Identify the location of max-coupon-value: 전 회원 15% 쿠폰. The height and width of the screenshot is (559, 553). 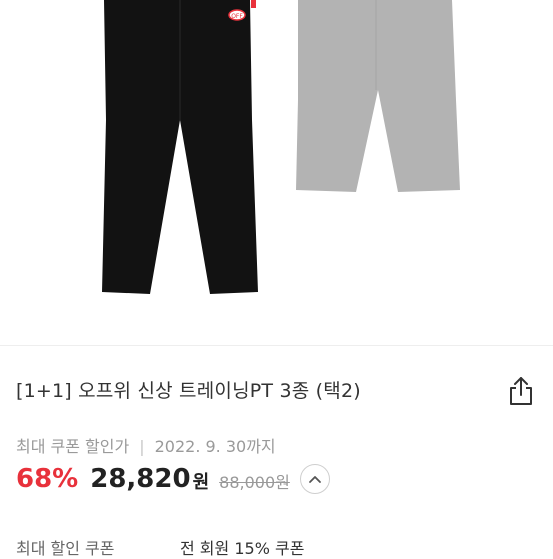
(242, 548).